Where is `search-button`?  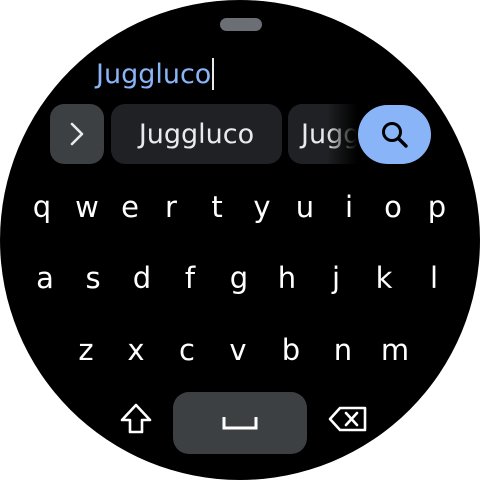
search-button is located at coordinates (394, 134).